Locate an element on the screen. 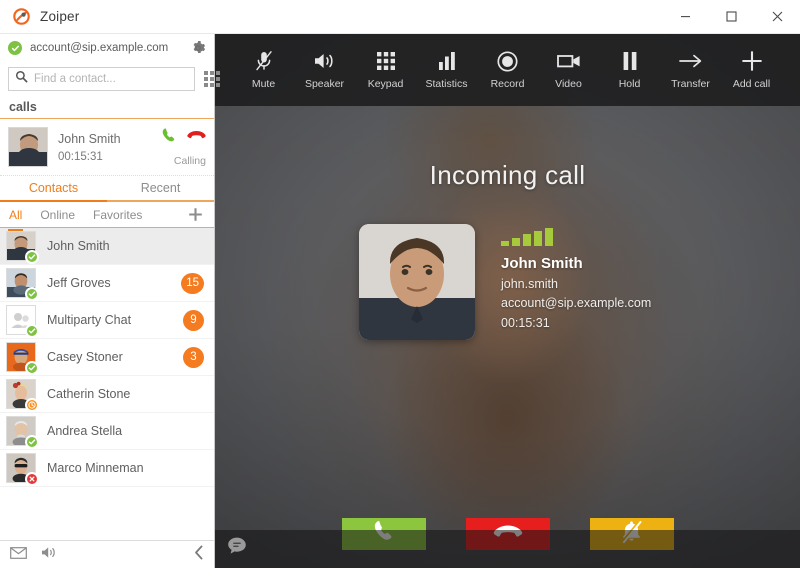 The height and width of the screenshot is (568, 800). toolbar-speaker-button: Speaker is located at coordinates (324, 70).